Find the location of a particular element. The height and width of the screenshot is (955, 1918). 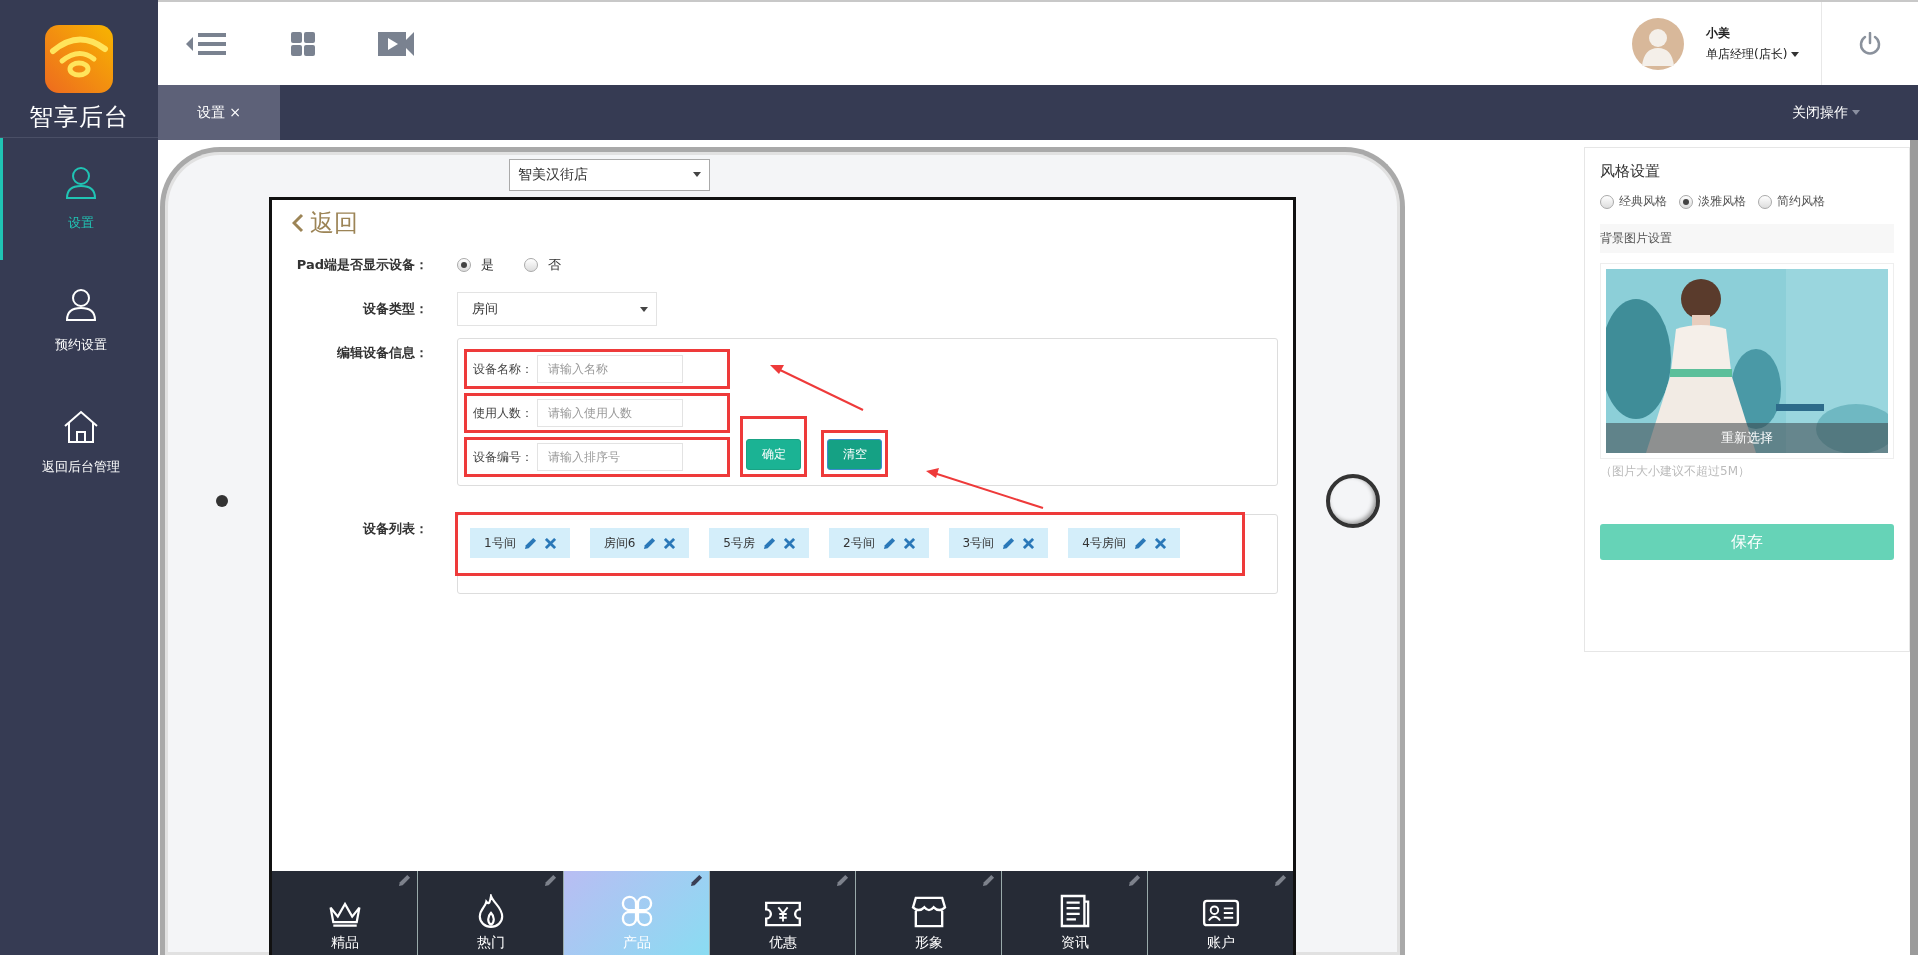

newspaper-icon is located at coordinates (1074, 911).